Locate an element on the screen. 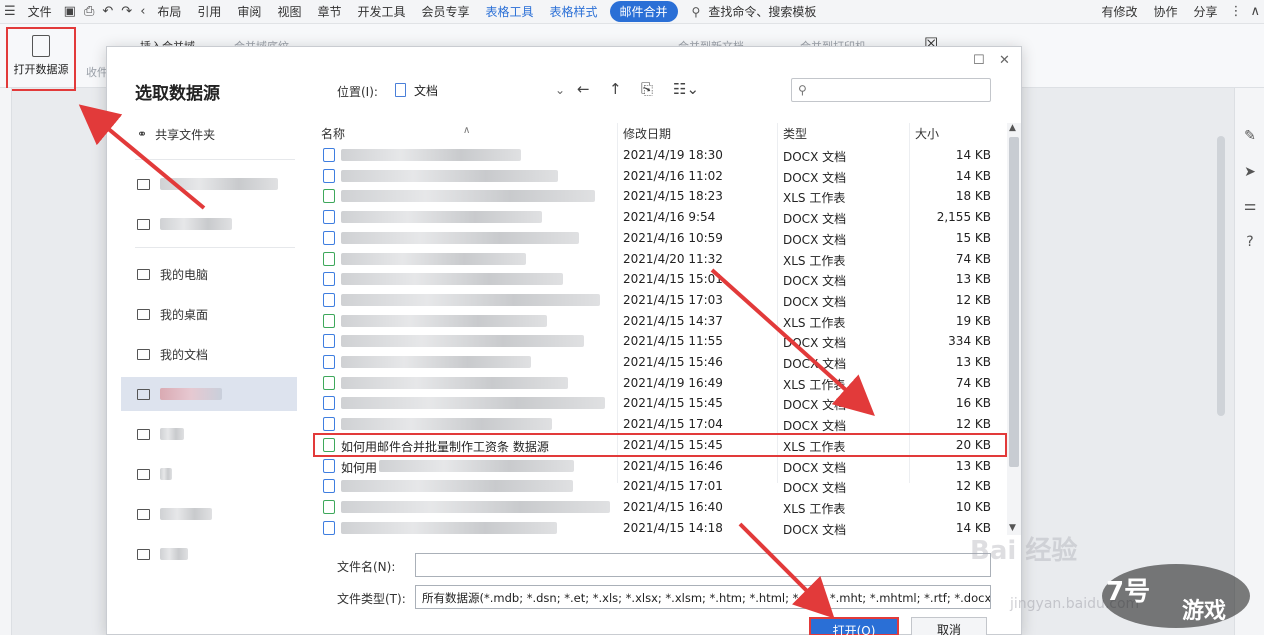 This screenshot has width=1264, height=635. table-row: 2021/4/15 14:18 DOCX 文档 14 KB is located at coordinates (660, 528).